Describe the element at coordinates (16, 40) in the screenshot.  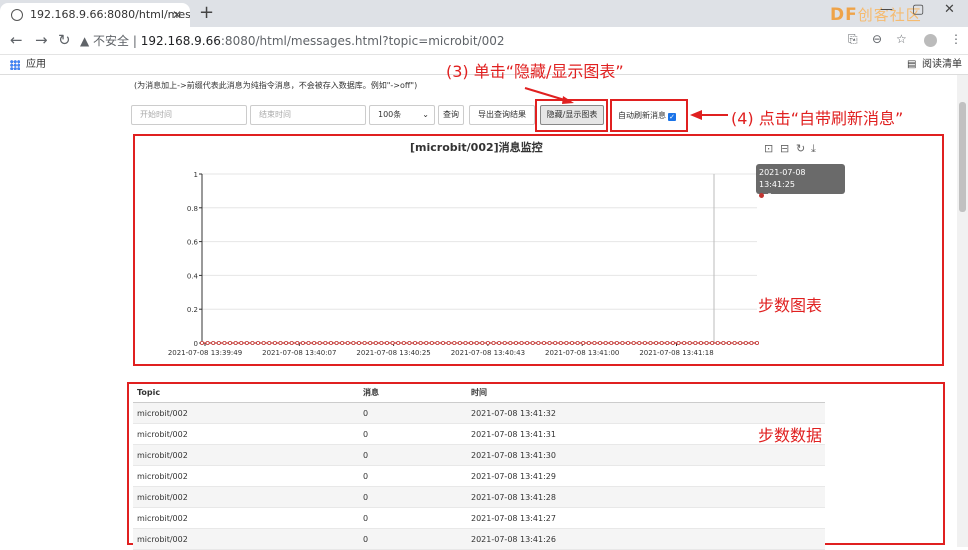
I see `back-arrow-icon: ←` at that location.